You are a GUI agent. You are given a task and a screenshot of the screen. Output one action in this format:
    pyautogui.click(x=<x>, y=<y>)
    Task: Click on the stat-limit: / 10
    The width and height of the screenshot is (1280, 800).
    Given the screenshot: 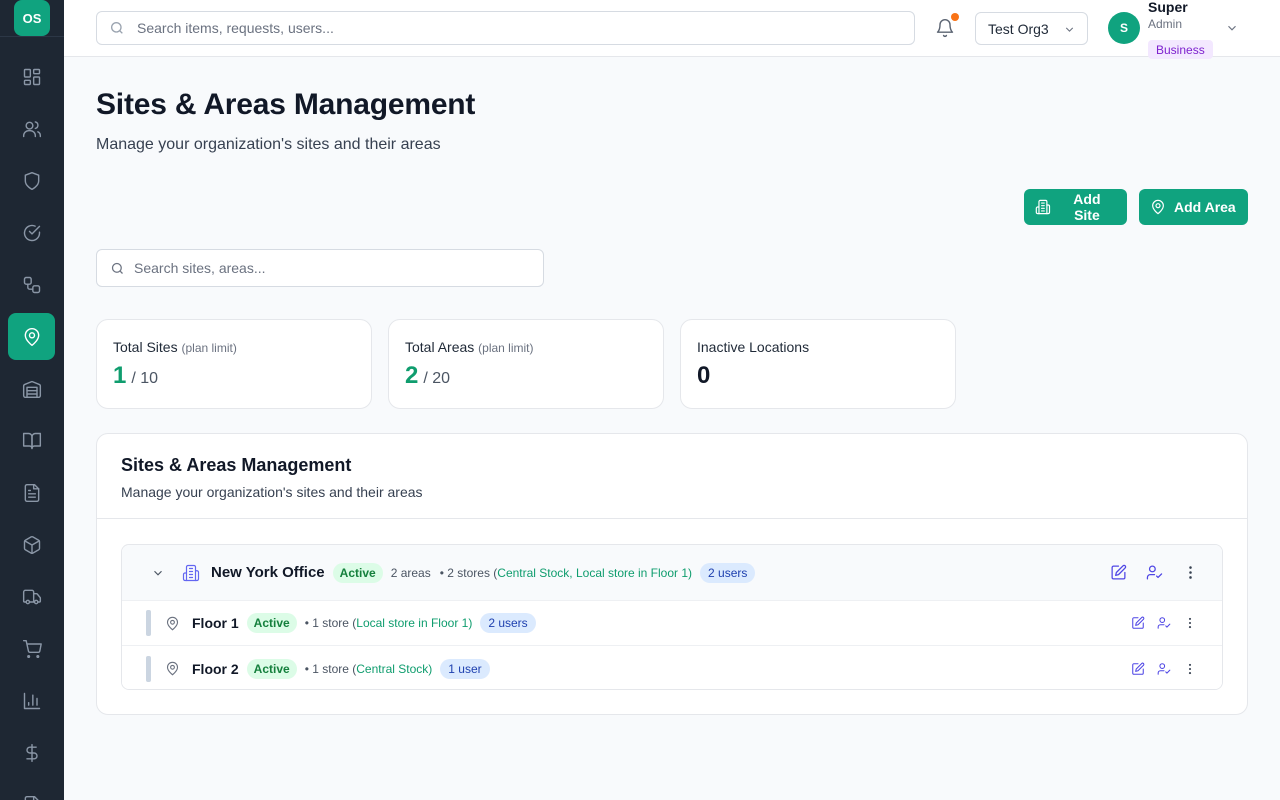 What is the action you would take?
    pyautogui.click(x=145, y=378)
    